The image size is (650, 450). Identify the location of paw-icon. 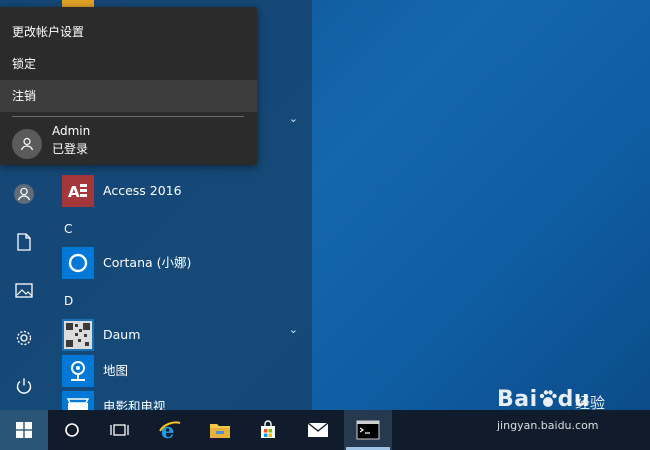
(548, 398).